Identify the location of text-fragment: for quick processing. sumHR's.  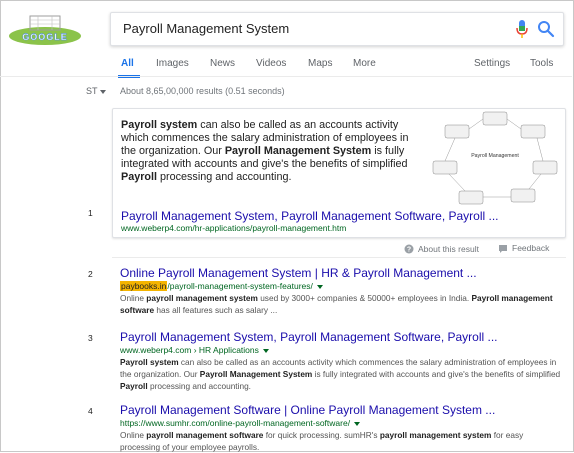
(321, 435).